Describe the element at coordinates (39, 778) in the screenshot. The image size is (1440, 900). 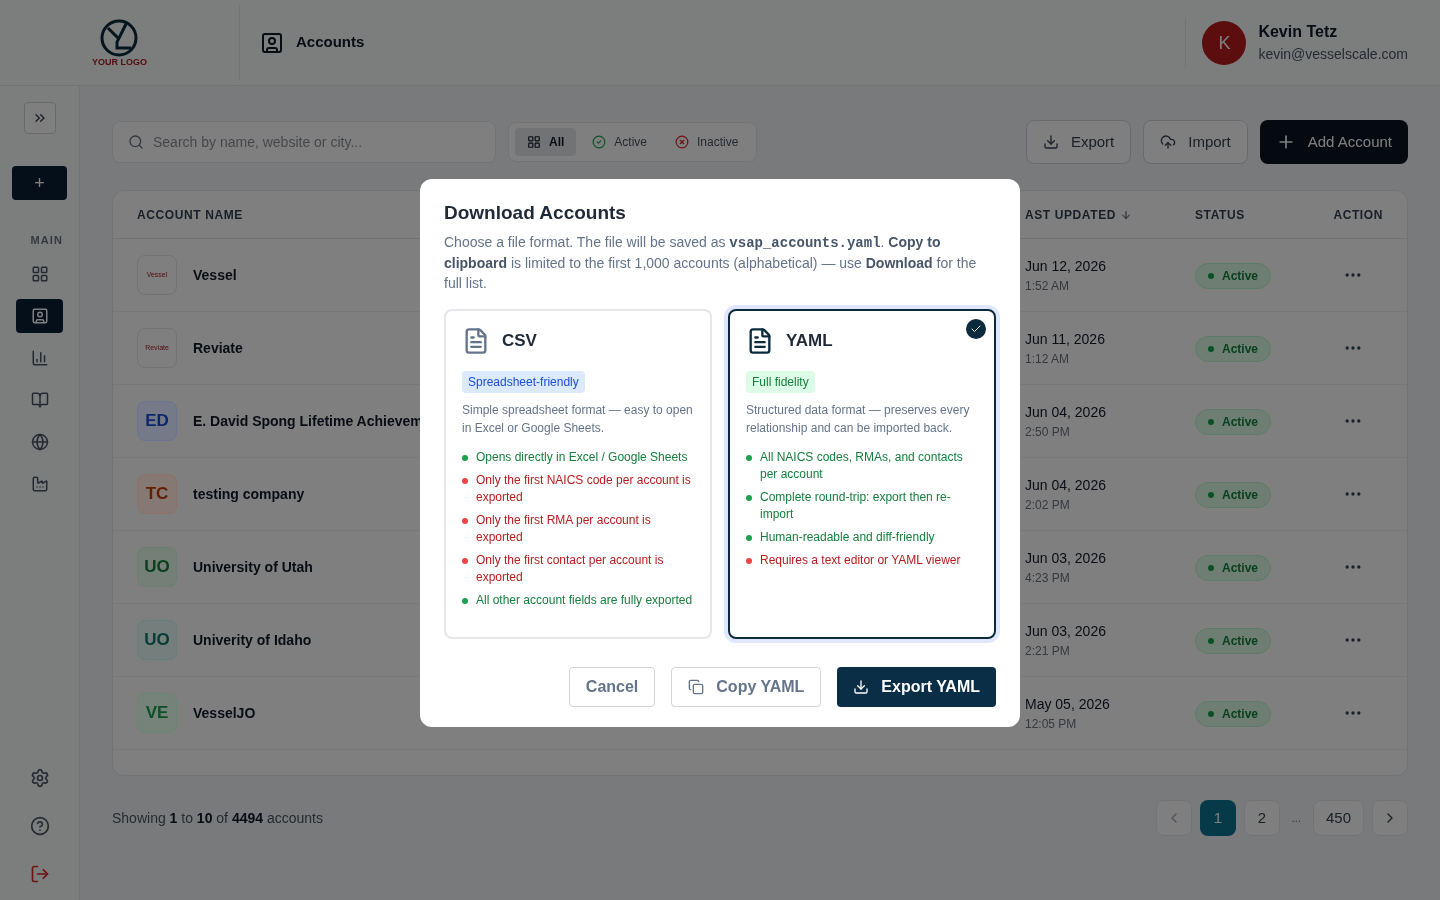
I see `settings-icon` at that location.